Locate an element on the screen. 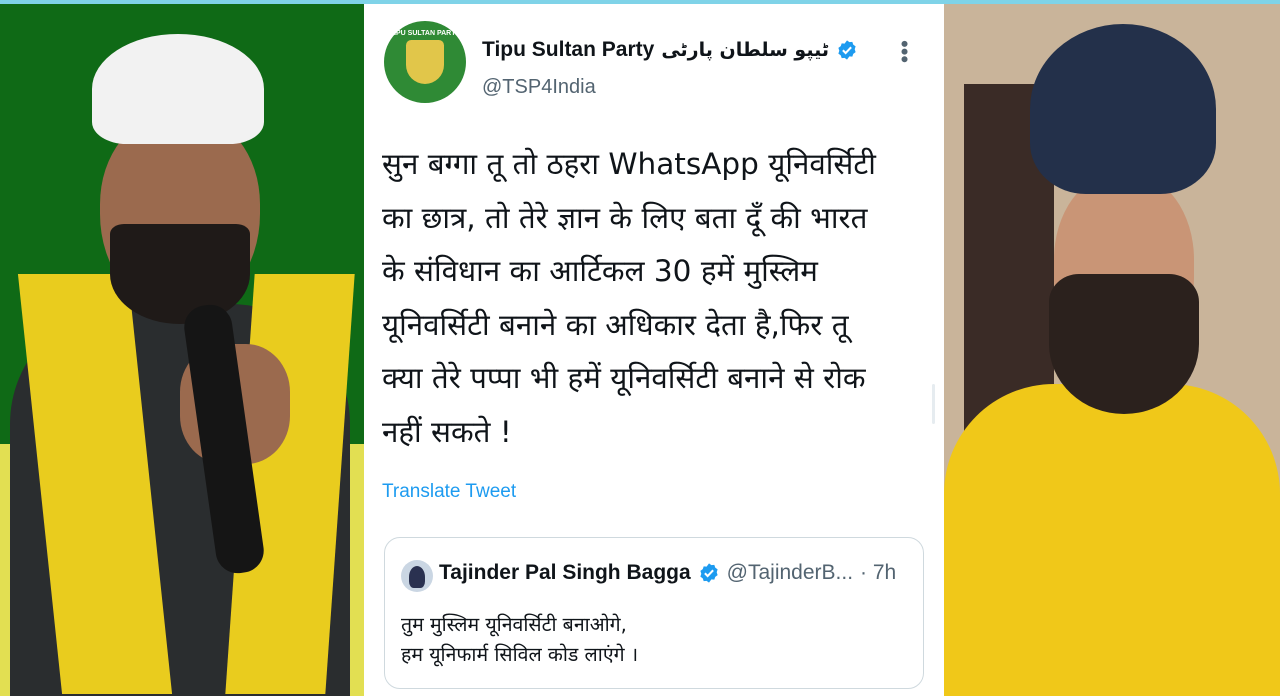 The image size is (1280, 696). quoted-tweet-time: · 7h is located at coordinates (878, 573).